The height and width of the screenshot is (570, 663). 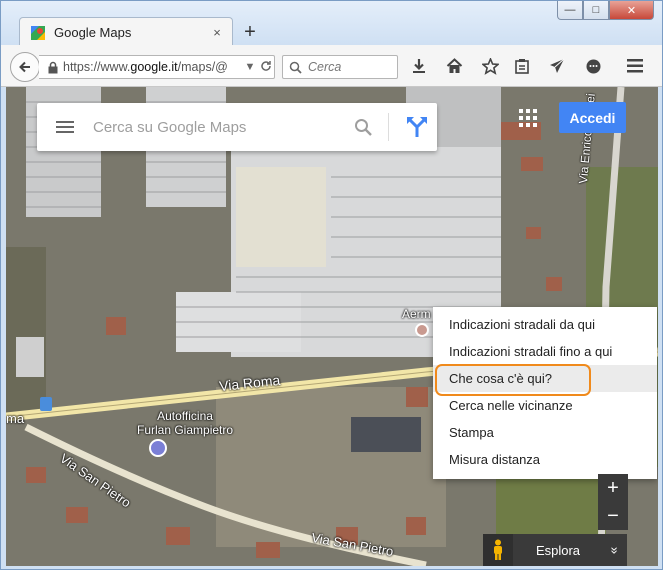 I want to click on search-divider, so click(x=388, y=127).